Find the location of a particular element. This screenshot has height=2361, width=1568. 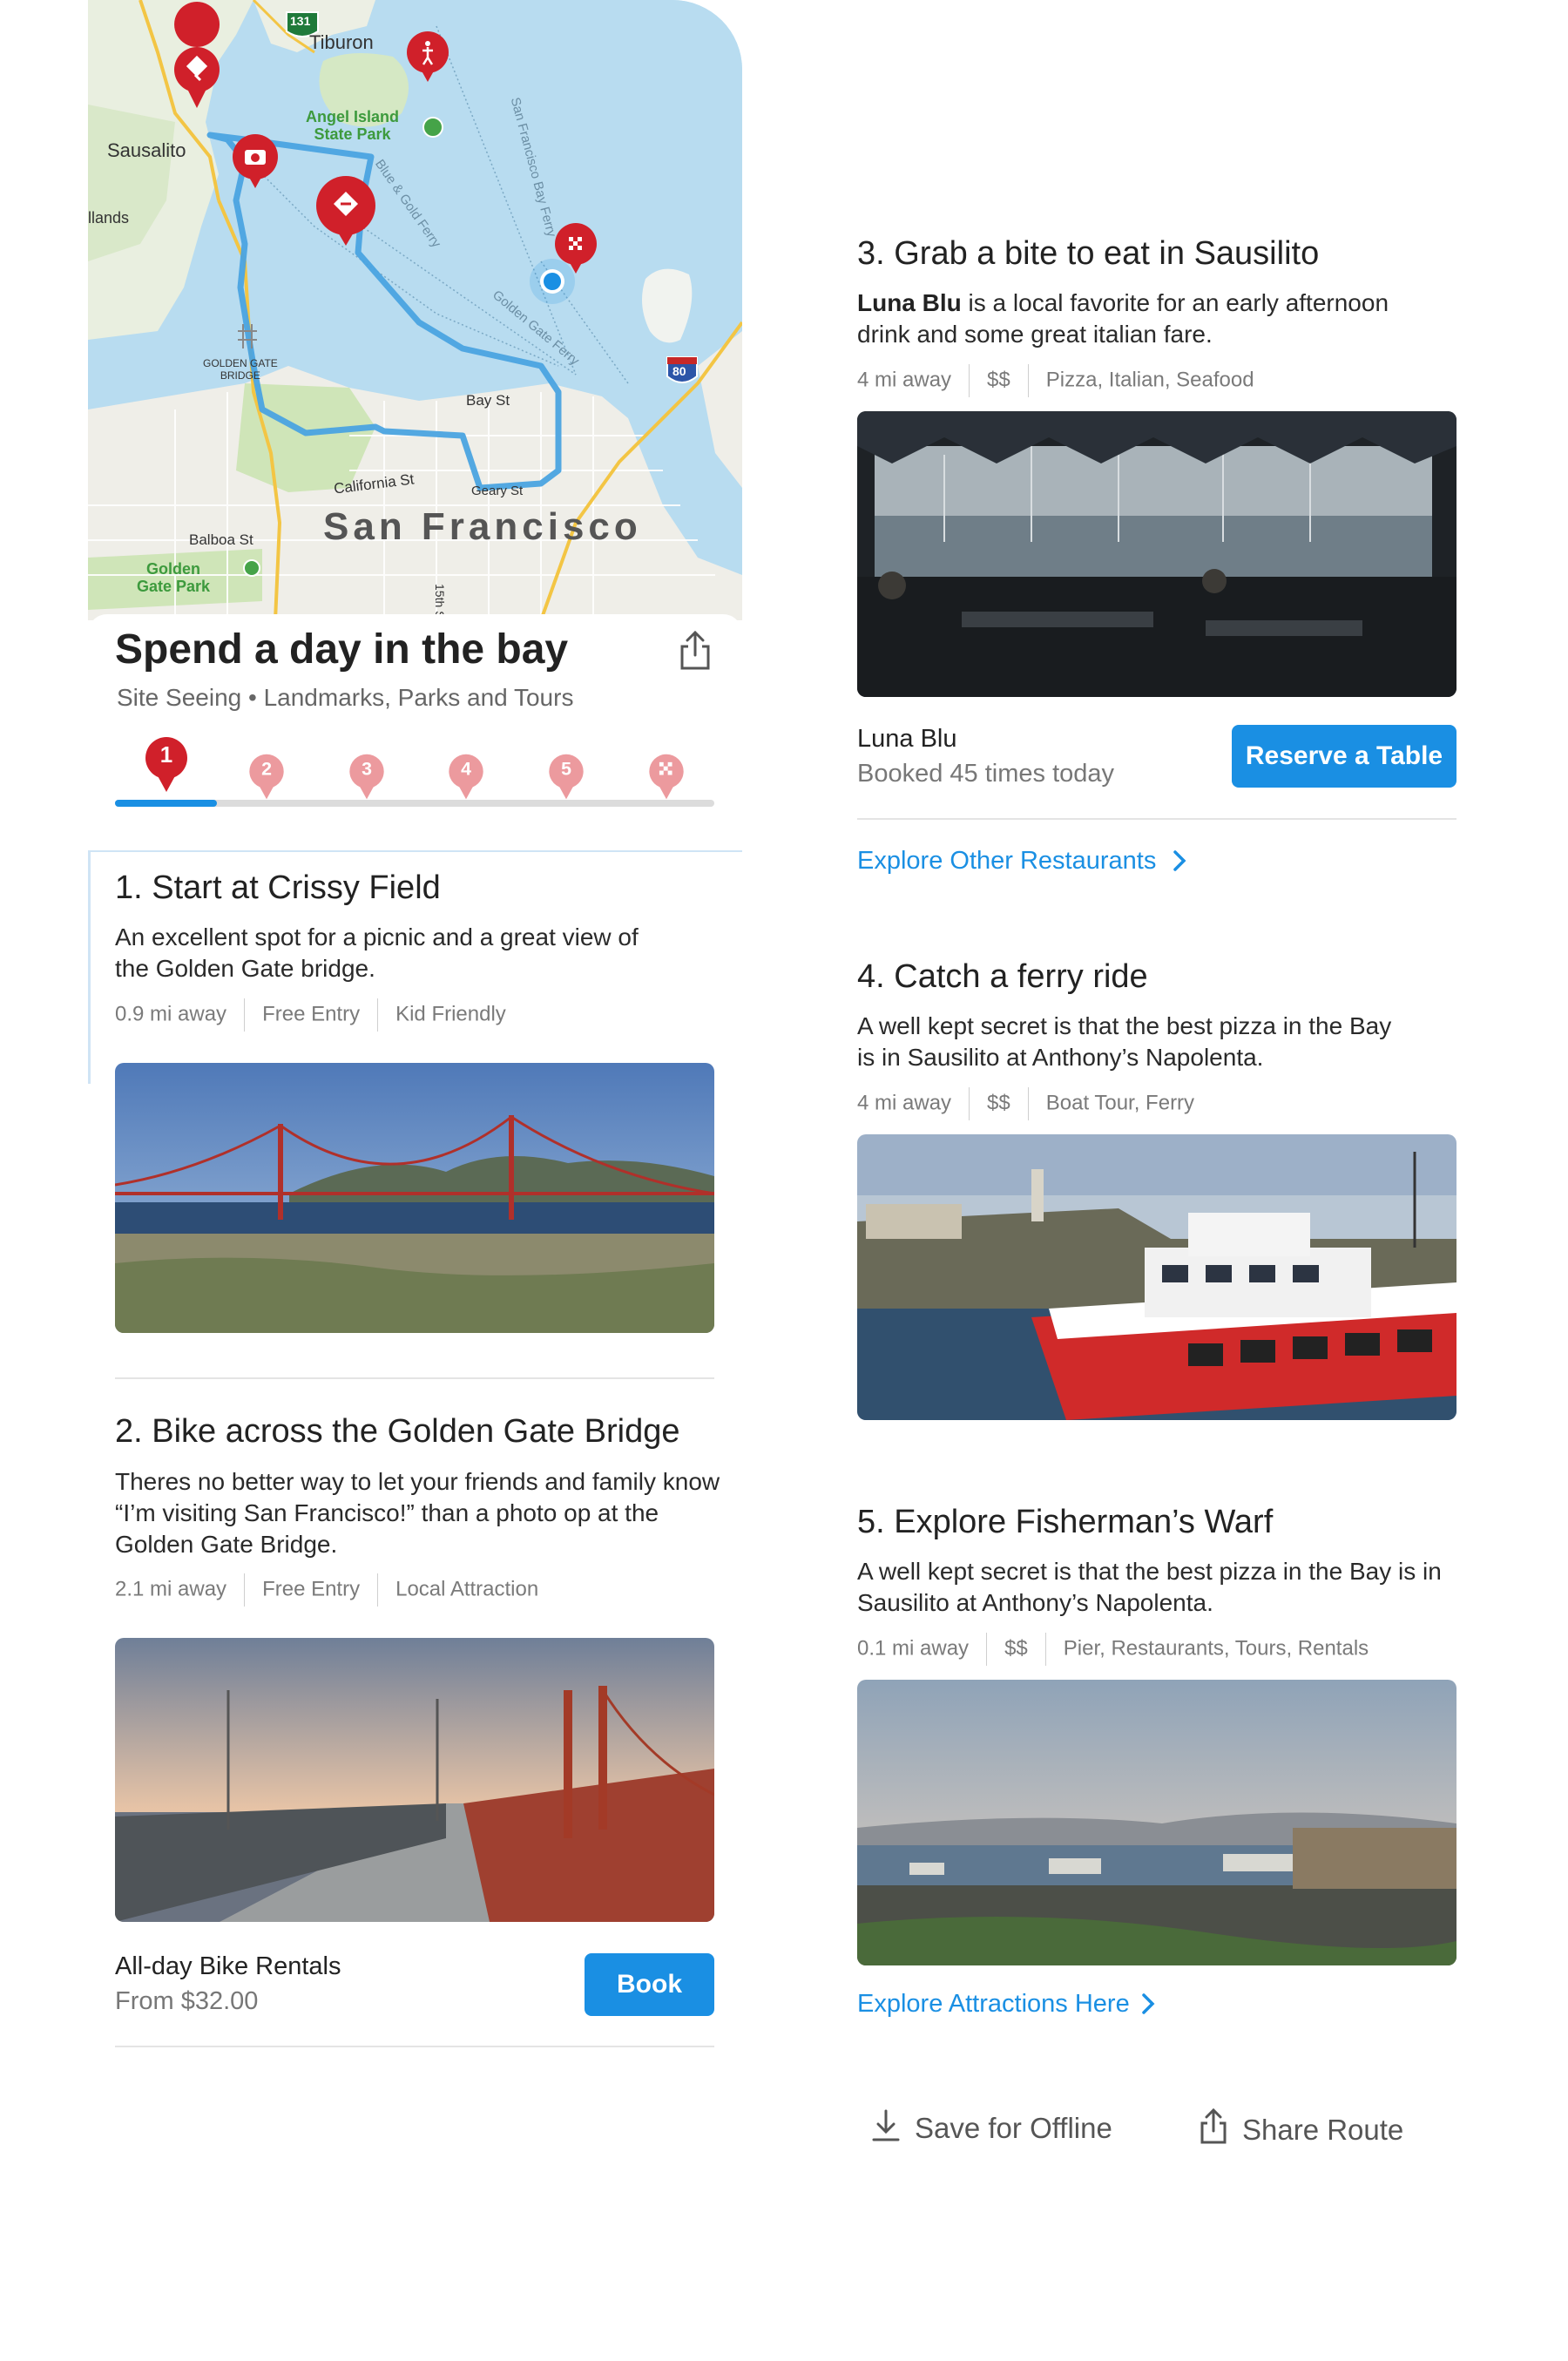

stop-3-title: 3. Grab a bite to eat in Sausilito is located at coordinates (1088, 253).